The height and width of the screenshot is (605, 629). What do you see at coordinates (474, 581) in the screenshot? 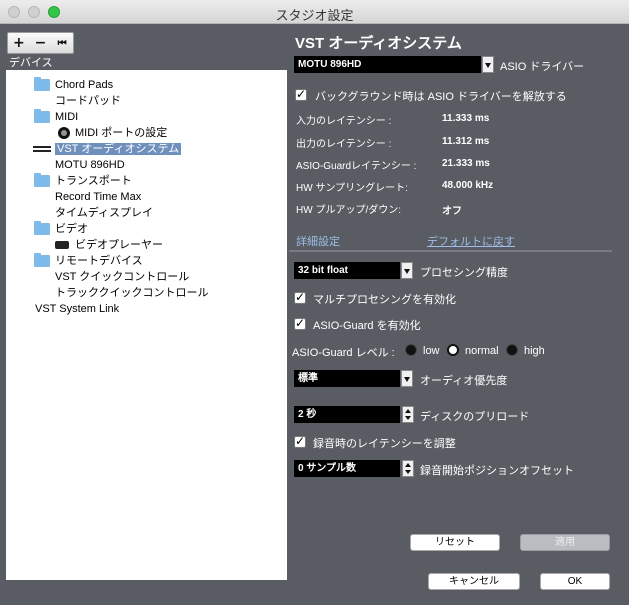
I see `cancel-button: キャンセル` at bounding box center [474, 581].